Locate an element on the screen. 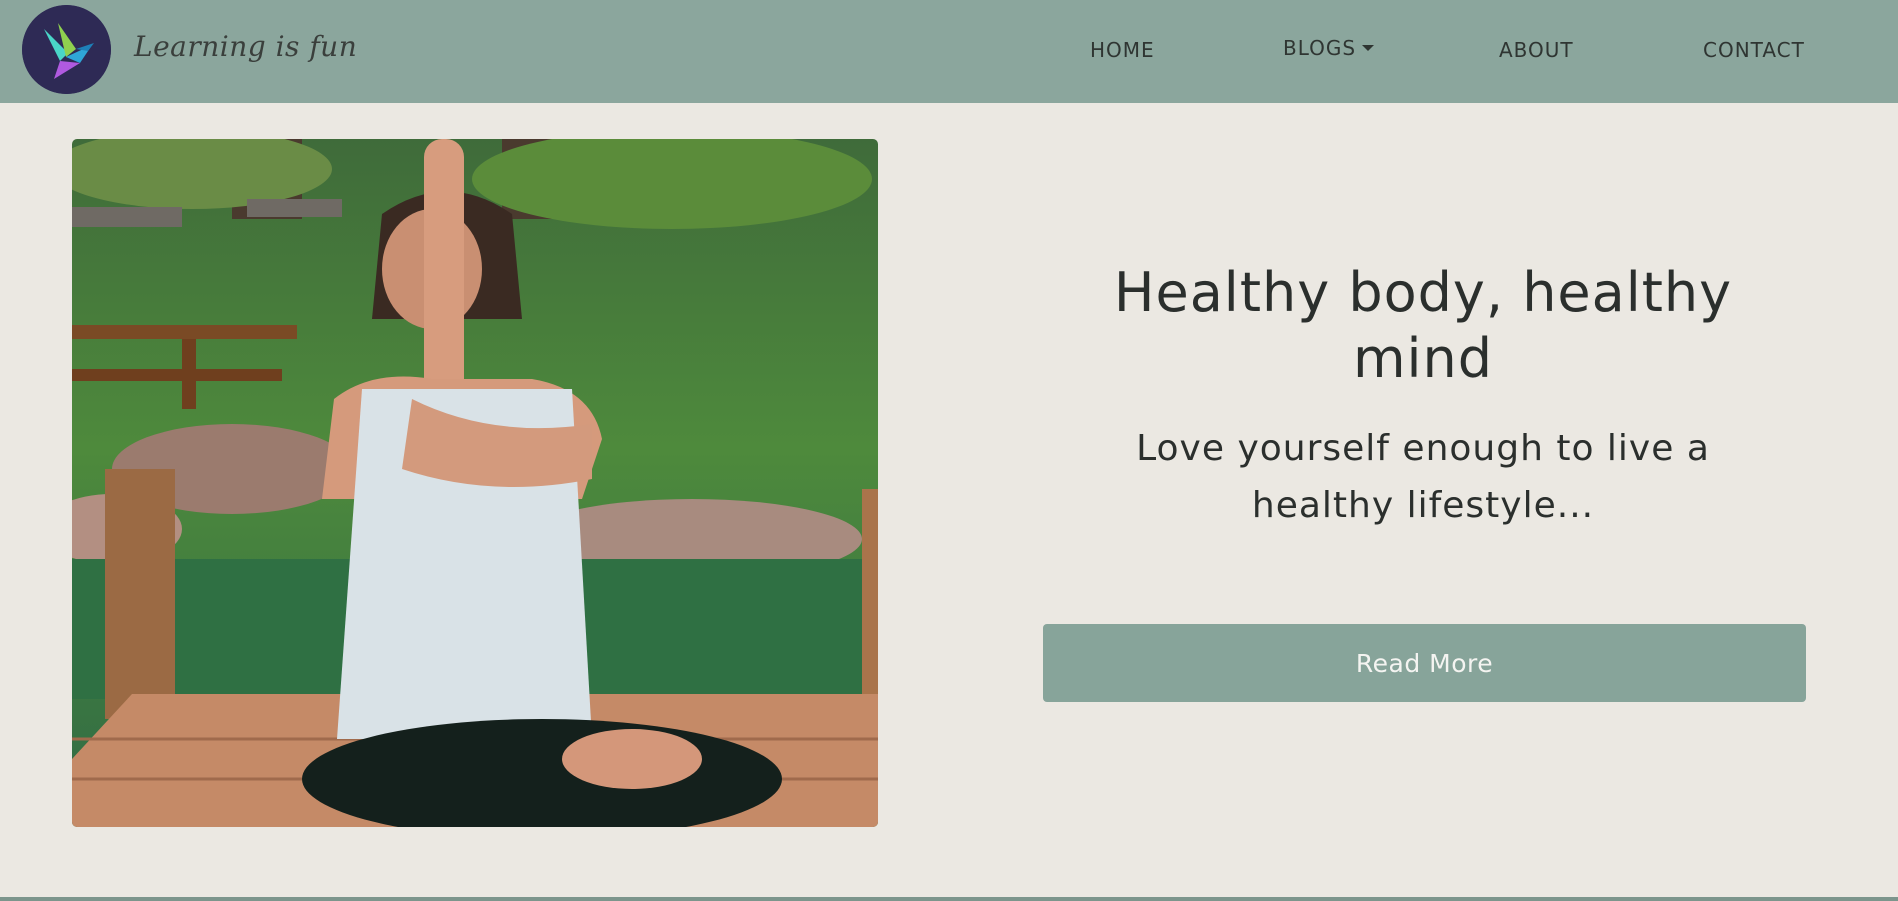 This screenshot has width=1898, height=901. nav-about-link: ABOUT is located at coordinates (1536, 50).